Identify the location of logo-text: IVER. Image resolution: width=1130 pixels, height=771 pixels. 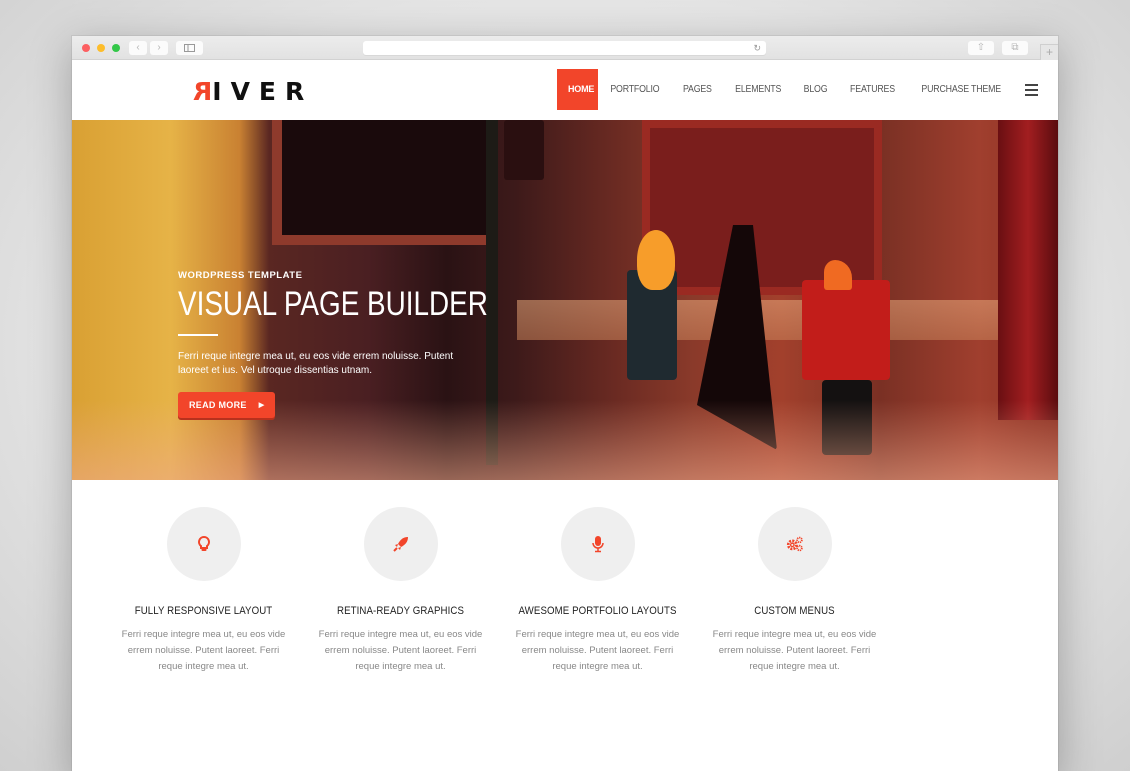
(263, 91).